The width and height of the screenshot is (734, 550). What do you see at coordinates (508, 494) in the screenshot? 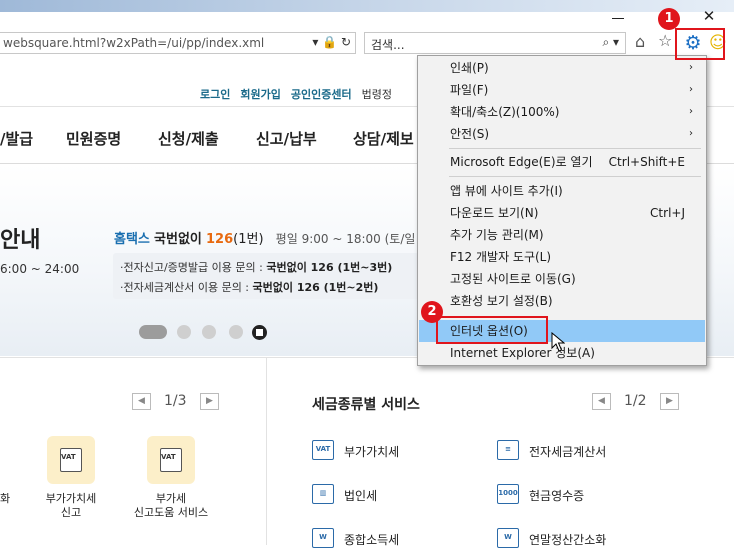
I see `cash-receipt-icon: 1000` at bounding box center [508, 494].